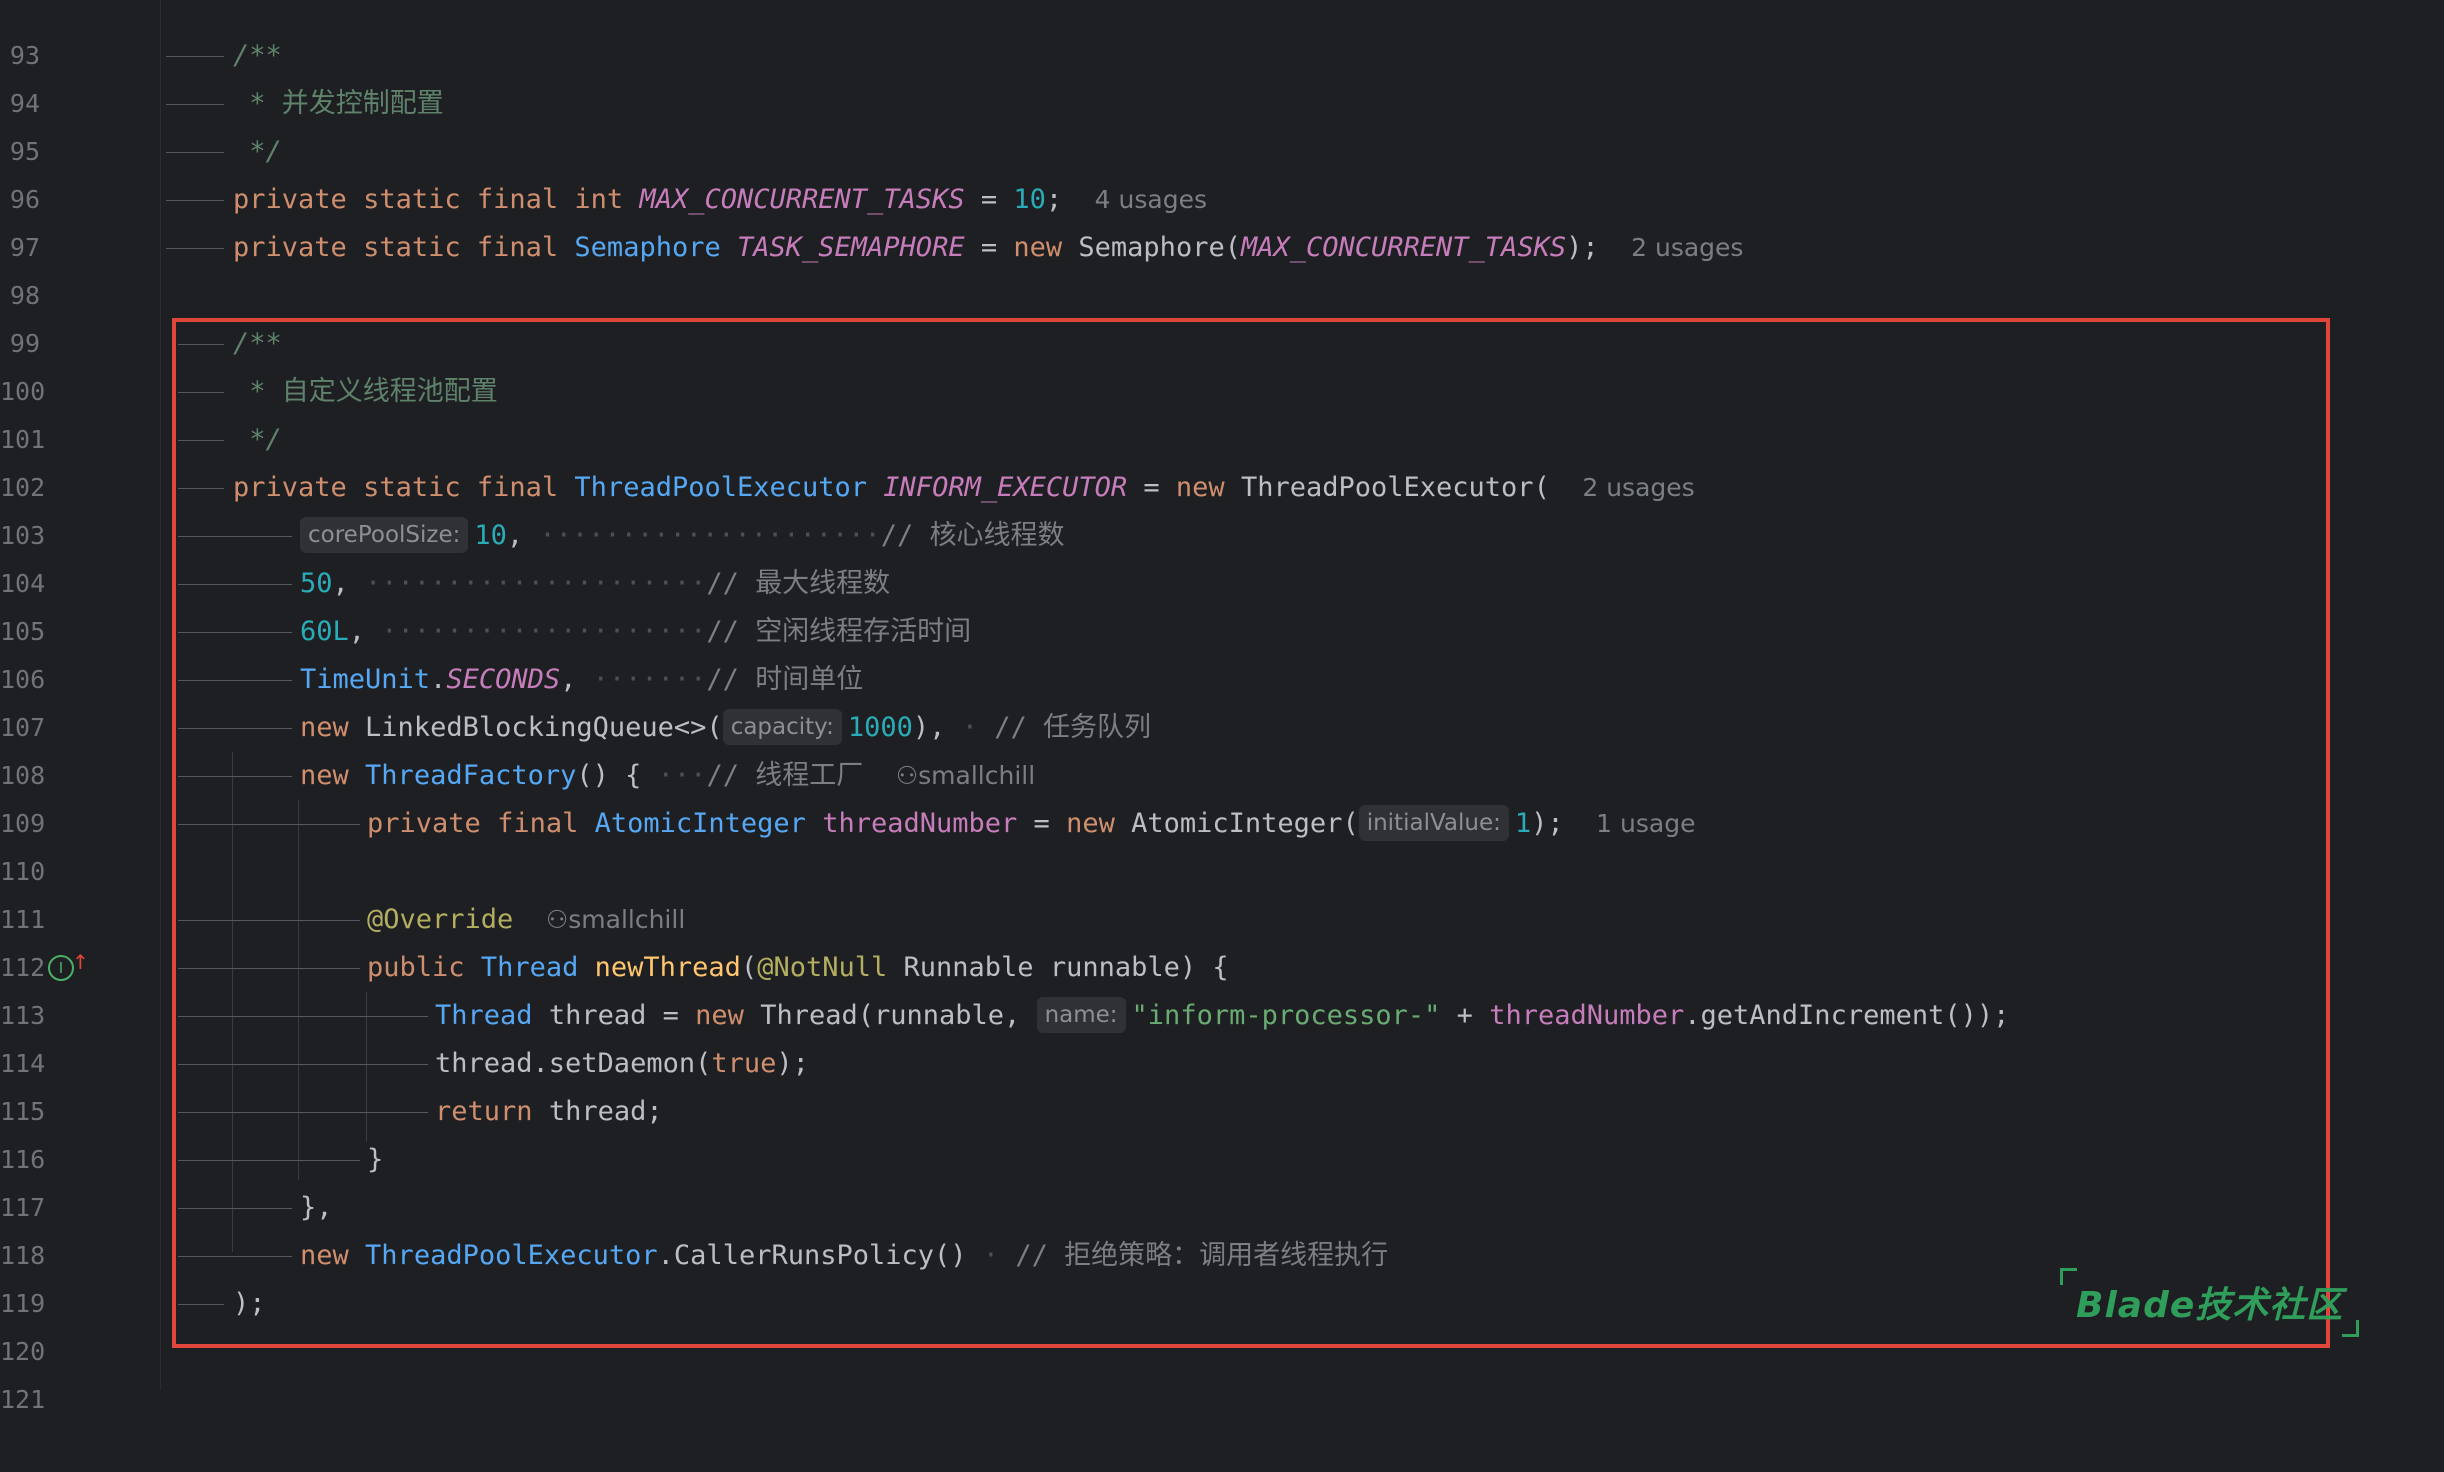 Image resolution: width=2444 pixels, height=1472 pixels. Describe the element at coordinates (599, 199) in the screenshot. I see `keyword: int` at that location.